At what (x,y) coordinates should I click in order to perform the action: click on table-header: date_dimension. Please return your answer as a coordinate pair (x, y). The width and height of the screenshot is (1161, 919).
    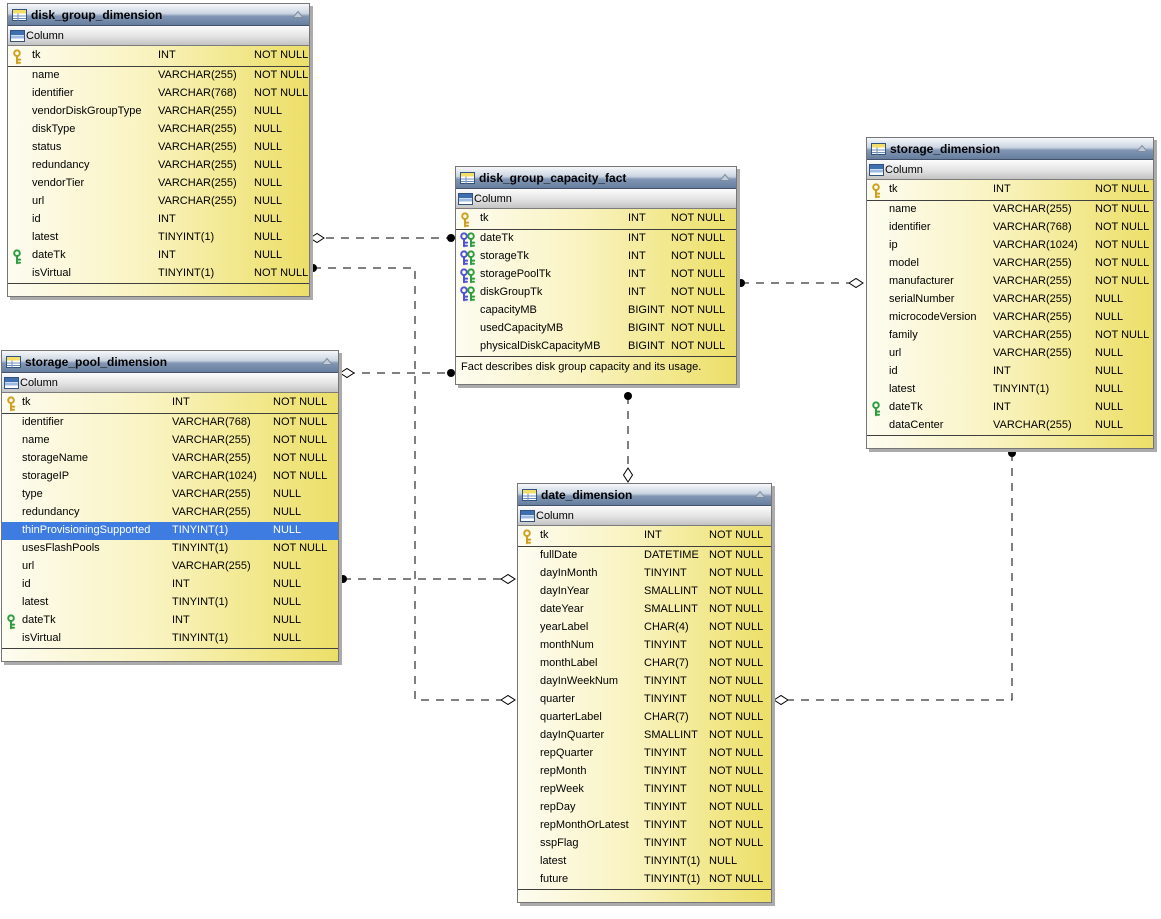
    Looking at the image, I should click on (644, 495).